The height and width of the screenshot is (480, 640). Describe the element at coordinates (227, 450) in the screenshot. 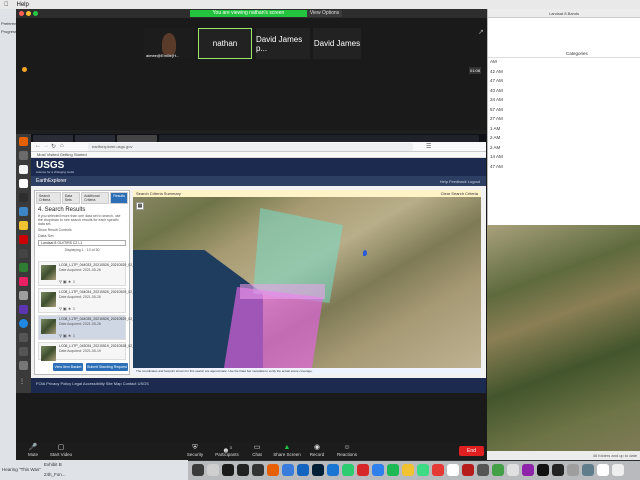

I see `participants-button: ☻3 Participants` at that location.